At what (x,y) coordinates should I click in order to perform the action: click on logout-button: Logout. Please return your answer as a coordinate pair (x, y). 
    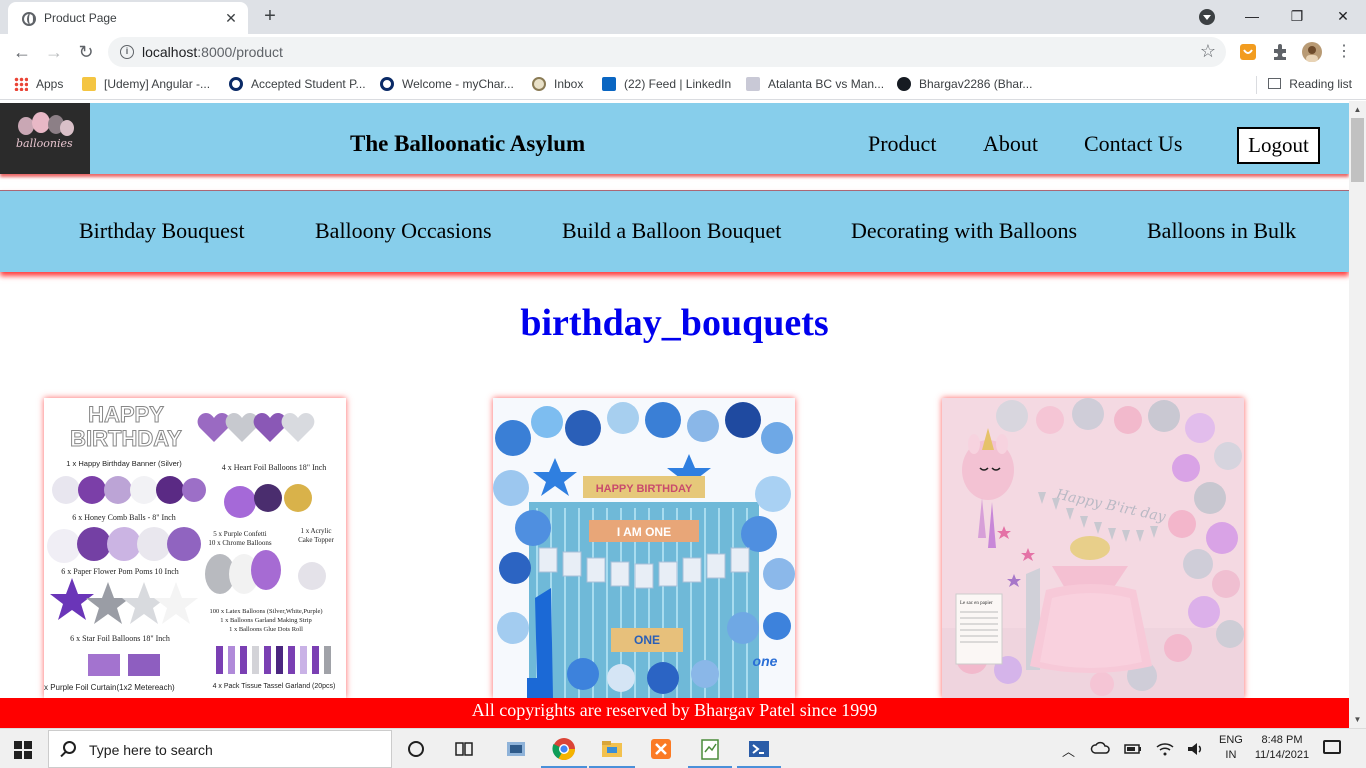
    Looking at the image, I should click on (1278, 145).